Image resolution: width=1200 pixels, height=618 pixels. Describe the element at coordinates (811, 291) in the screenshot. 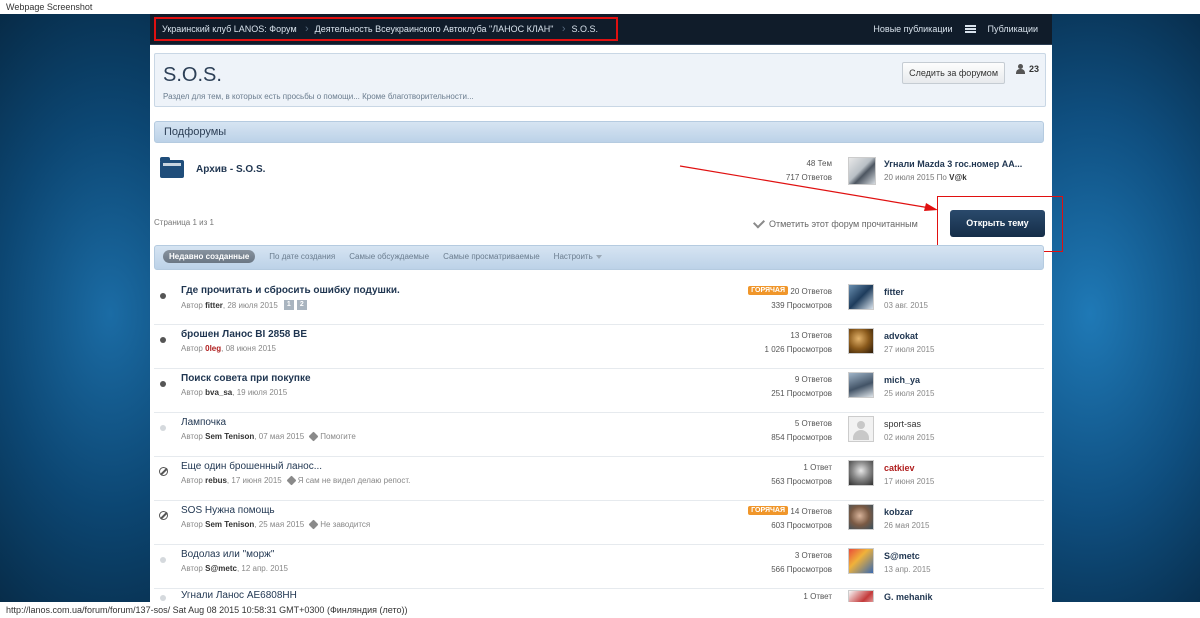

I see `replies-count: 20 Ответов` at that location.